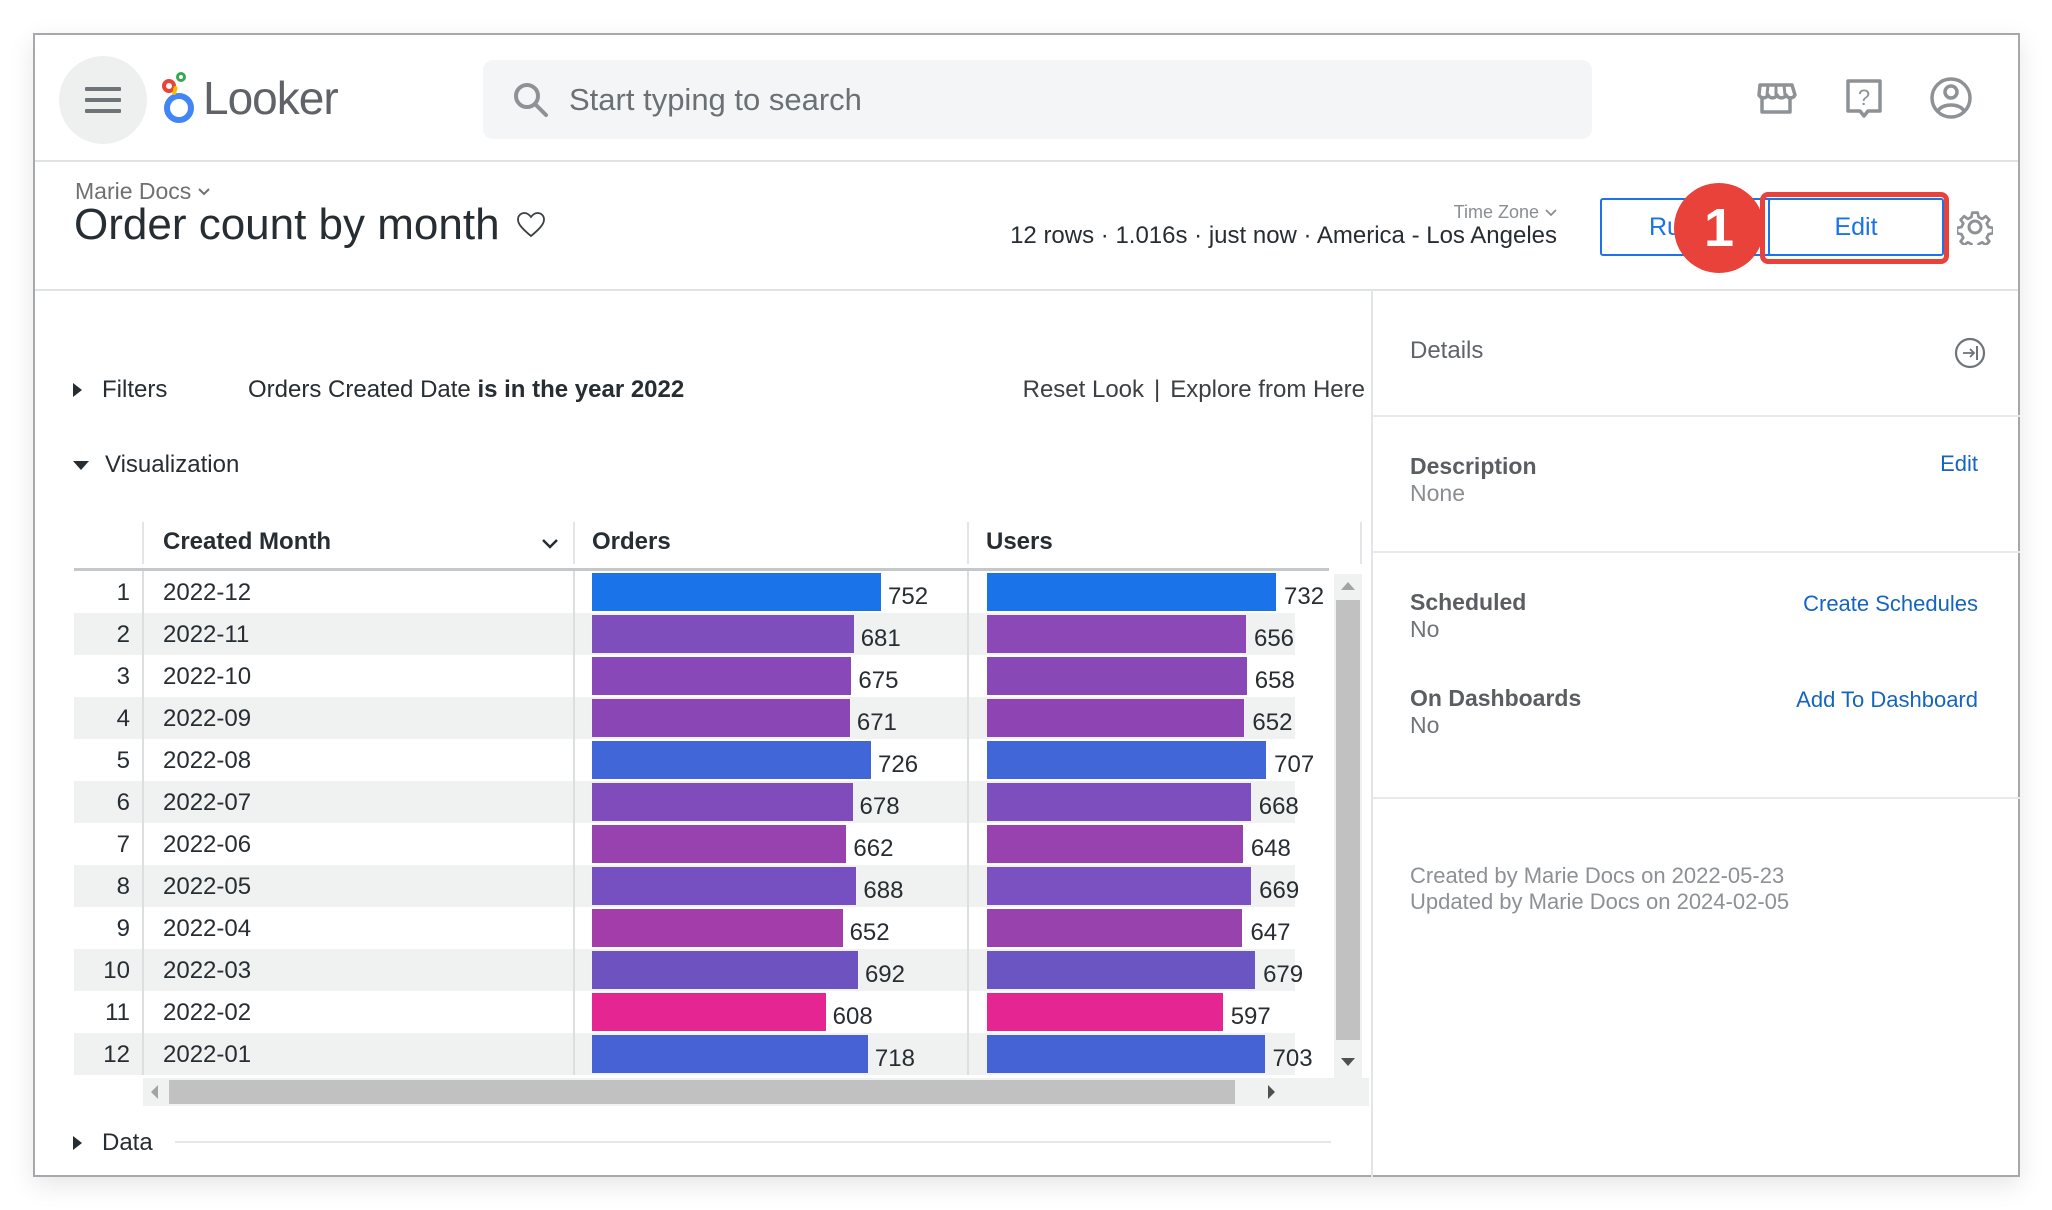 The image size is (2052, 1210). I want to click on scroll-right-arrow-icon, so click(1271, 1092).